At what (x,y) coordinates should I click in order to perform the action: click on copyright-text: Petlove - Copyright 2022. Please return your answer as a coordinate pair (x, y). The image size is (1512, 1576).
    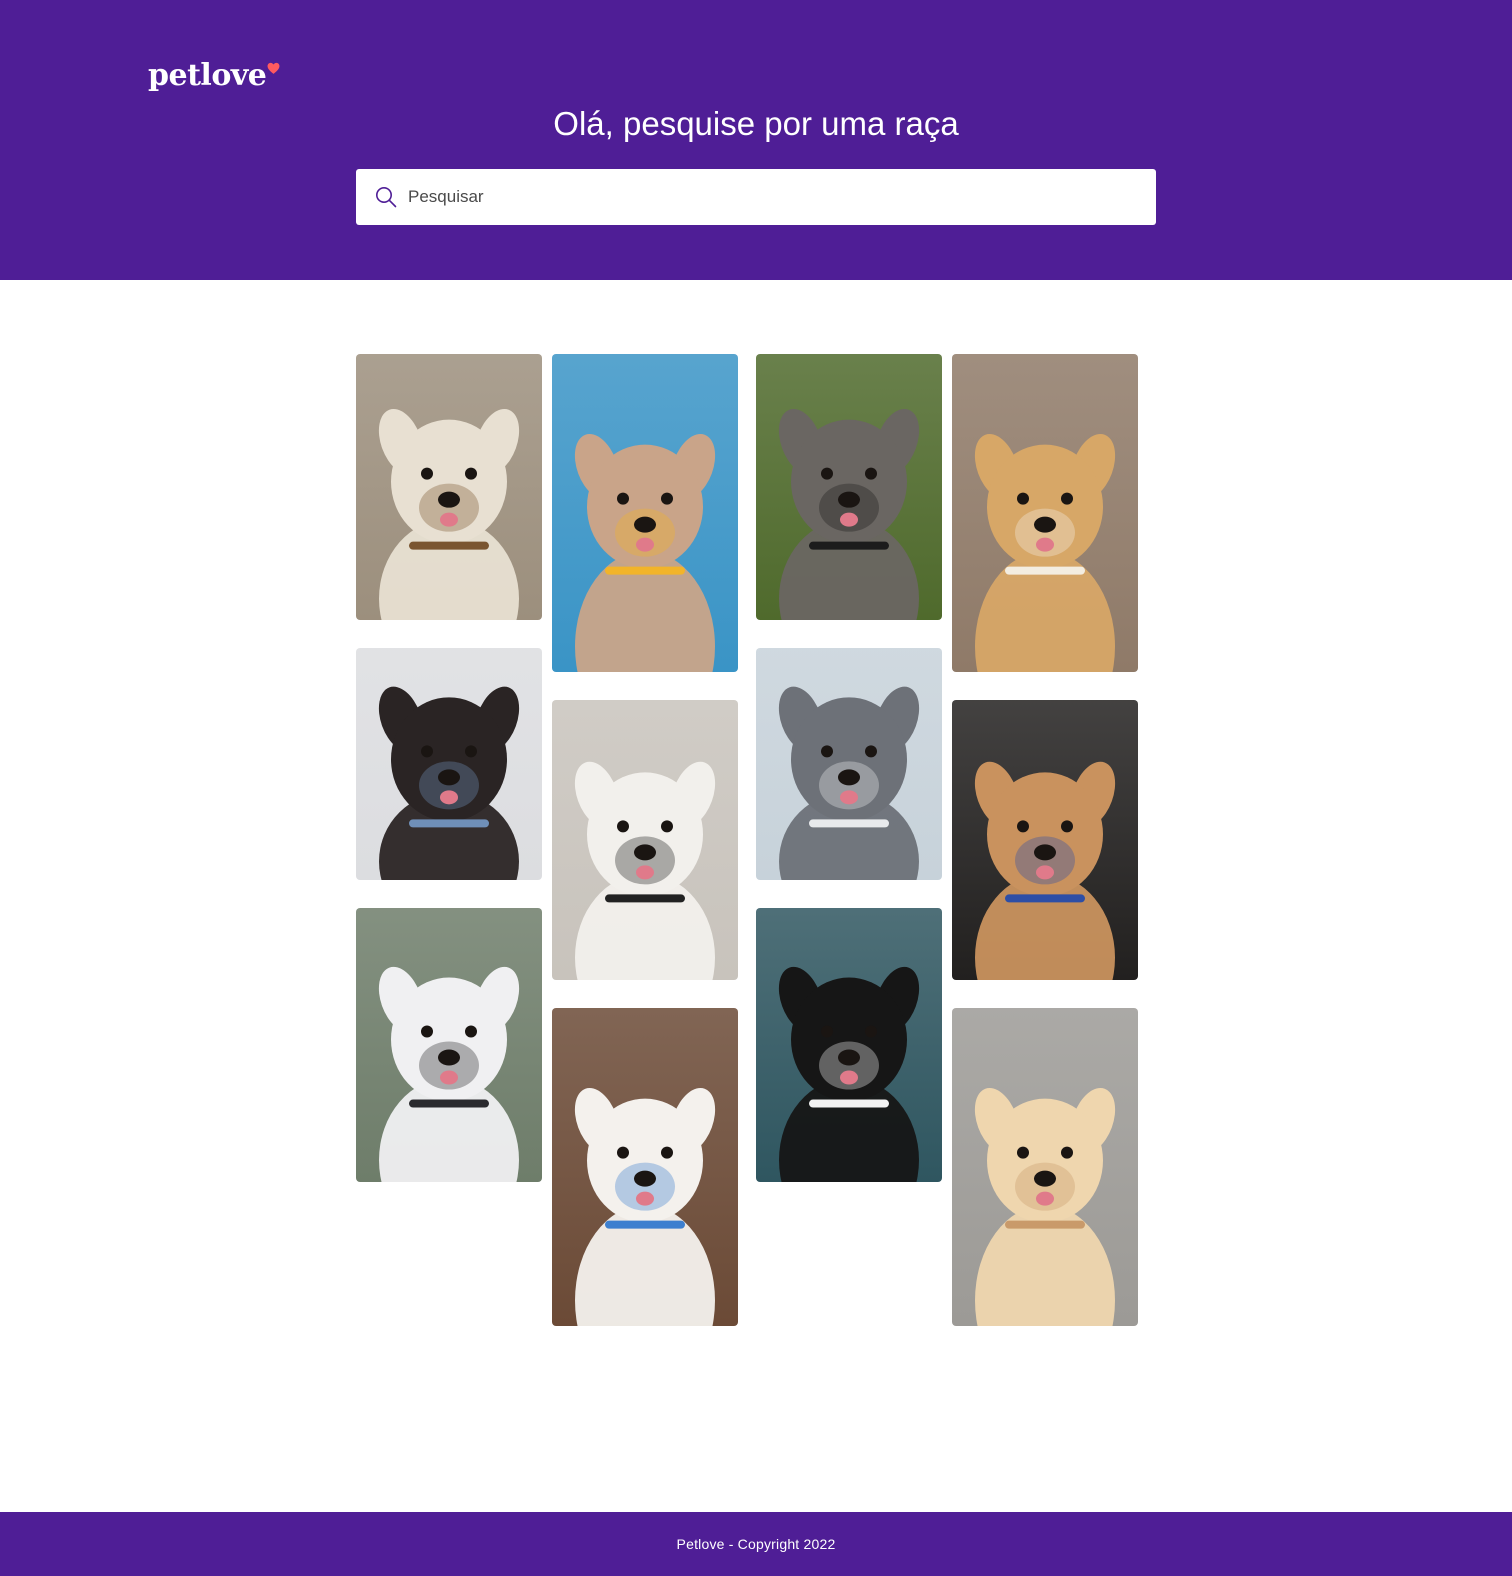
    Looking at the image, I should click on (756, 1544).